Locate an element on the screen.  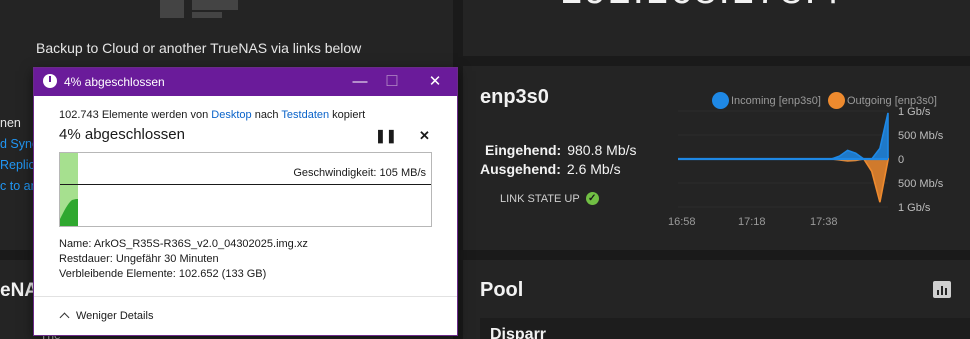
incoming-value: 980.8 Mb/s is located at coordinates (602, 150).